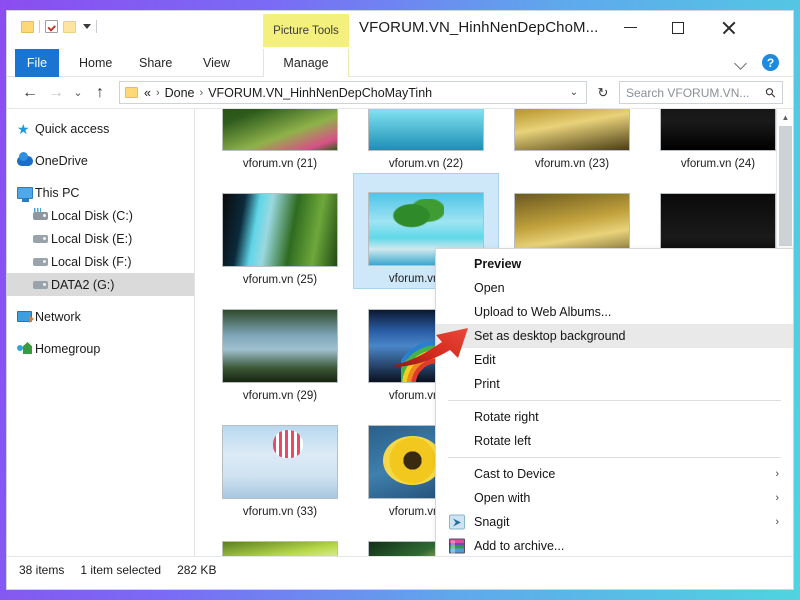 This screenshot has width=800, height=600. Describe the element at coordinates (100, 215) in the screenshot. I see `sidebar-item-local-disk-c: Local Disk (C:)` at that location.